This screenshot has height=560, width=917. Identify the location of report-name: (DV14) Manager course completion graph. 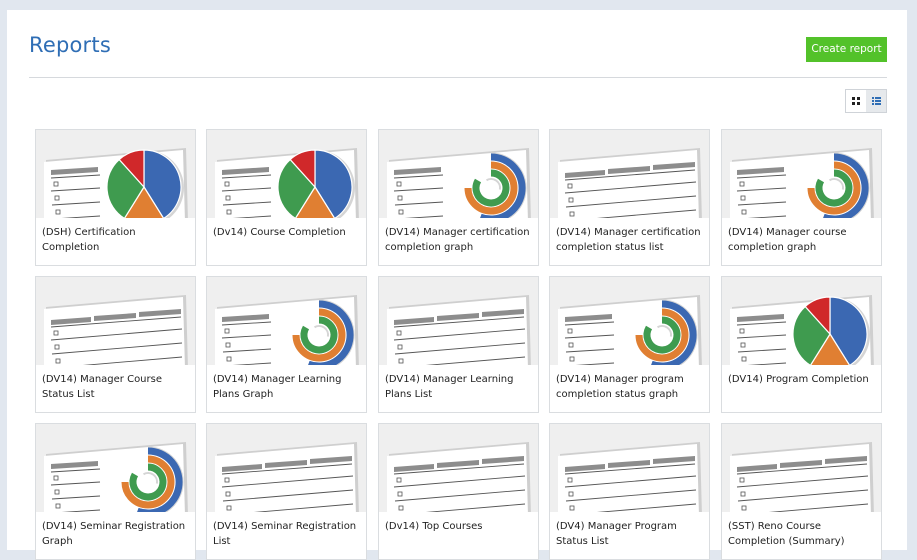
(787, 240).